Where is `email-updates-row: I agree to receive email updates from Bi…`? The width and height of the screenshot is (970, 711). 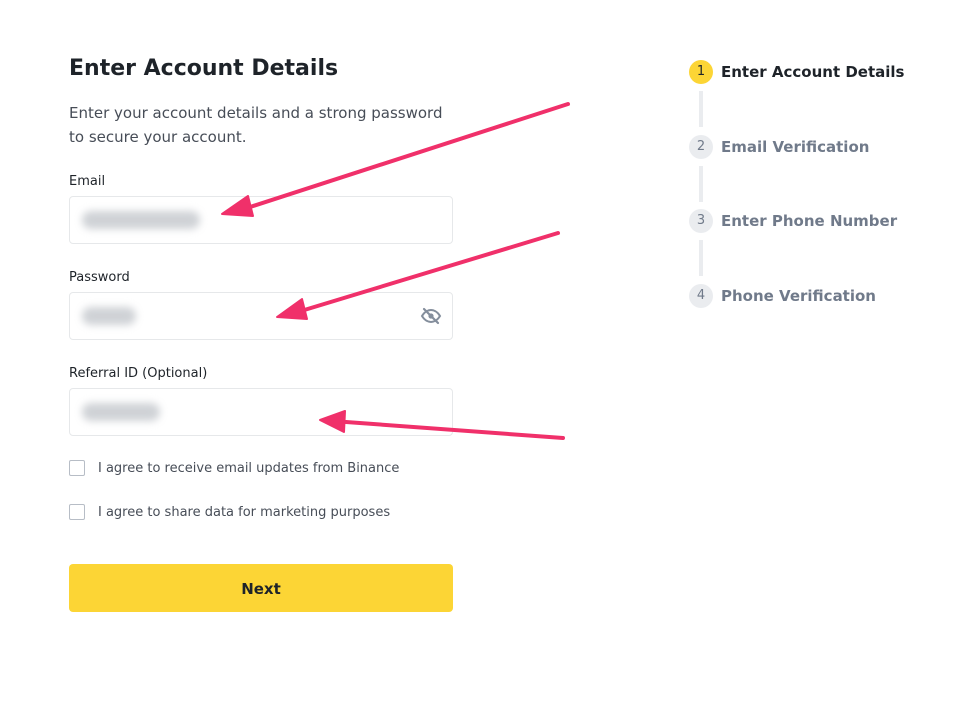
email-updates-row: I agree to receive email updates from Bi… is located at coordinates (234, 468).